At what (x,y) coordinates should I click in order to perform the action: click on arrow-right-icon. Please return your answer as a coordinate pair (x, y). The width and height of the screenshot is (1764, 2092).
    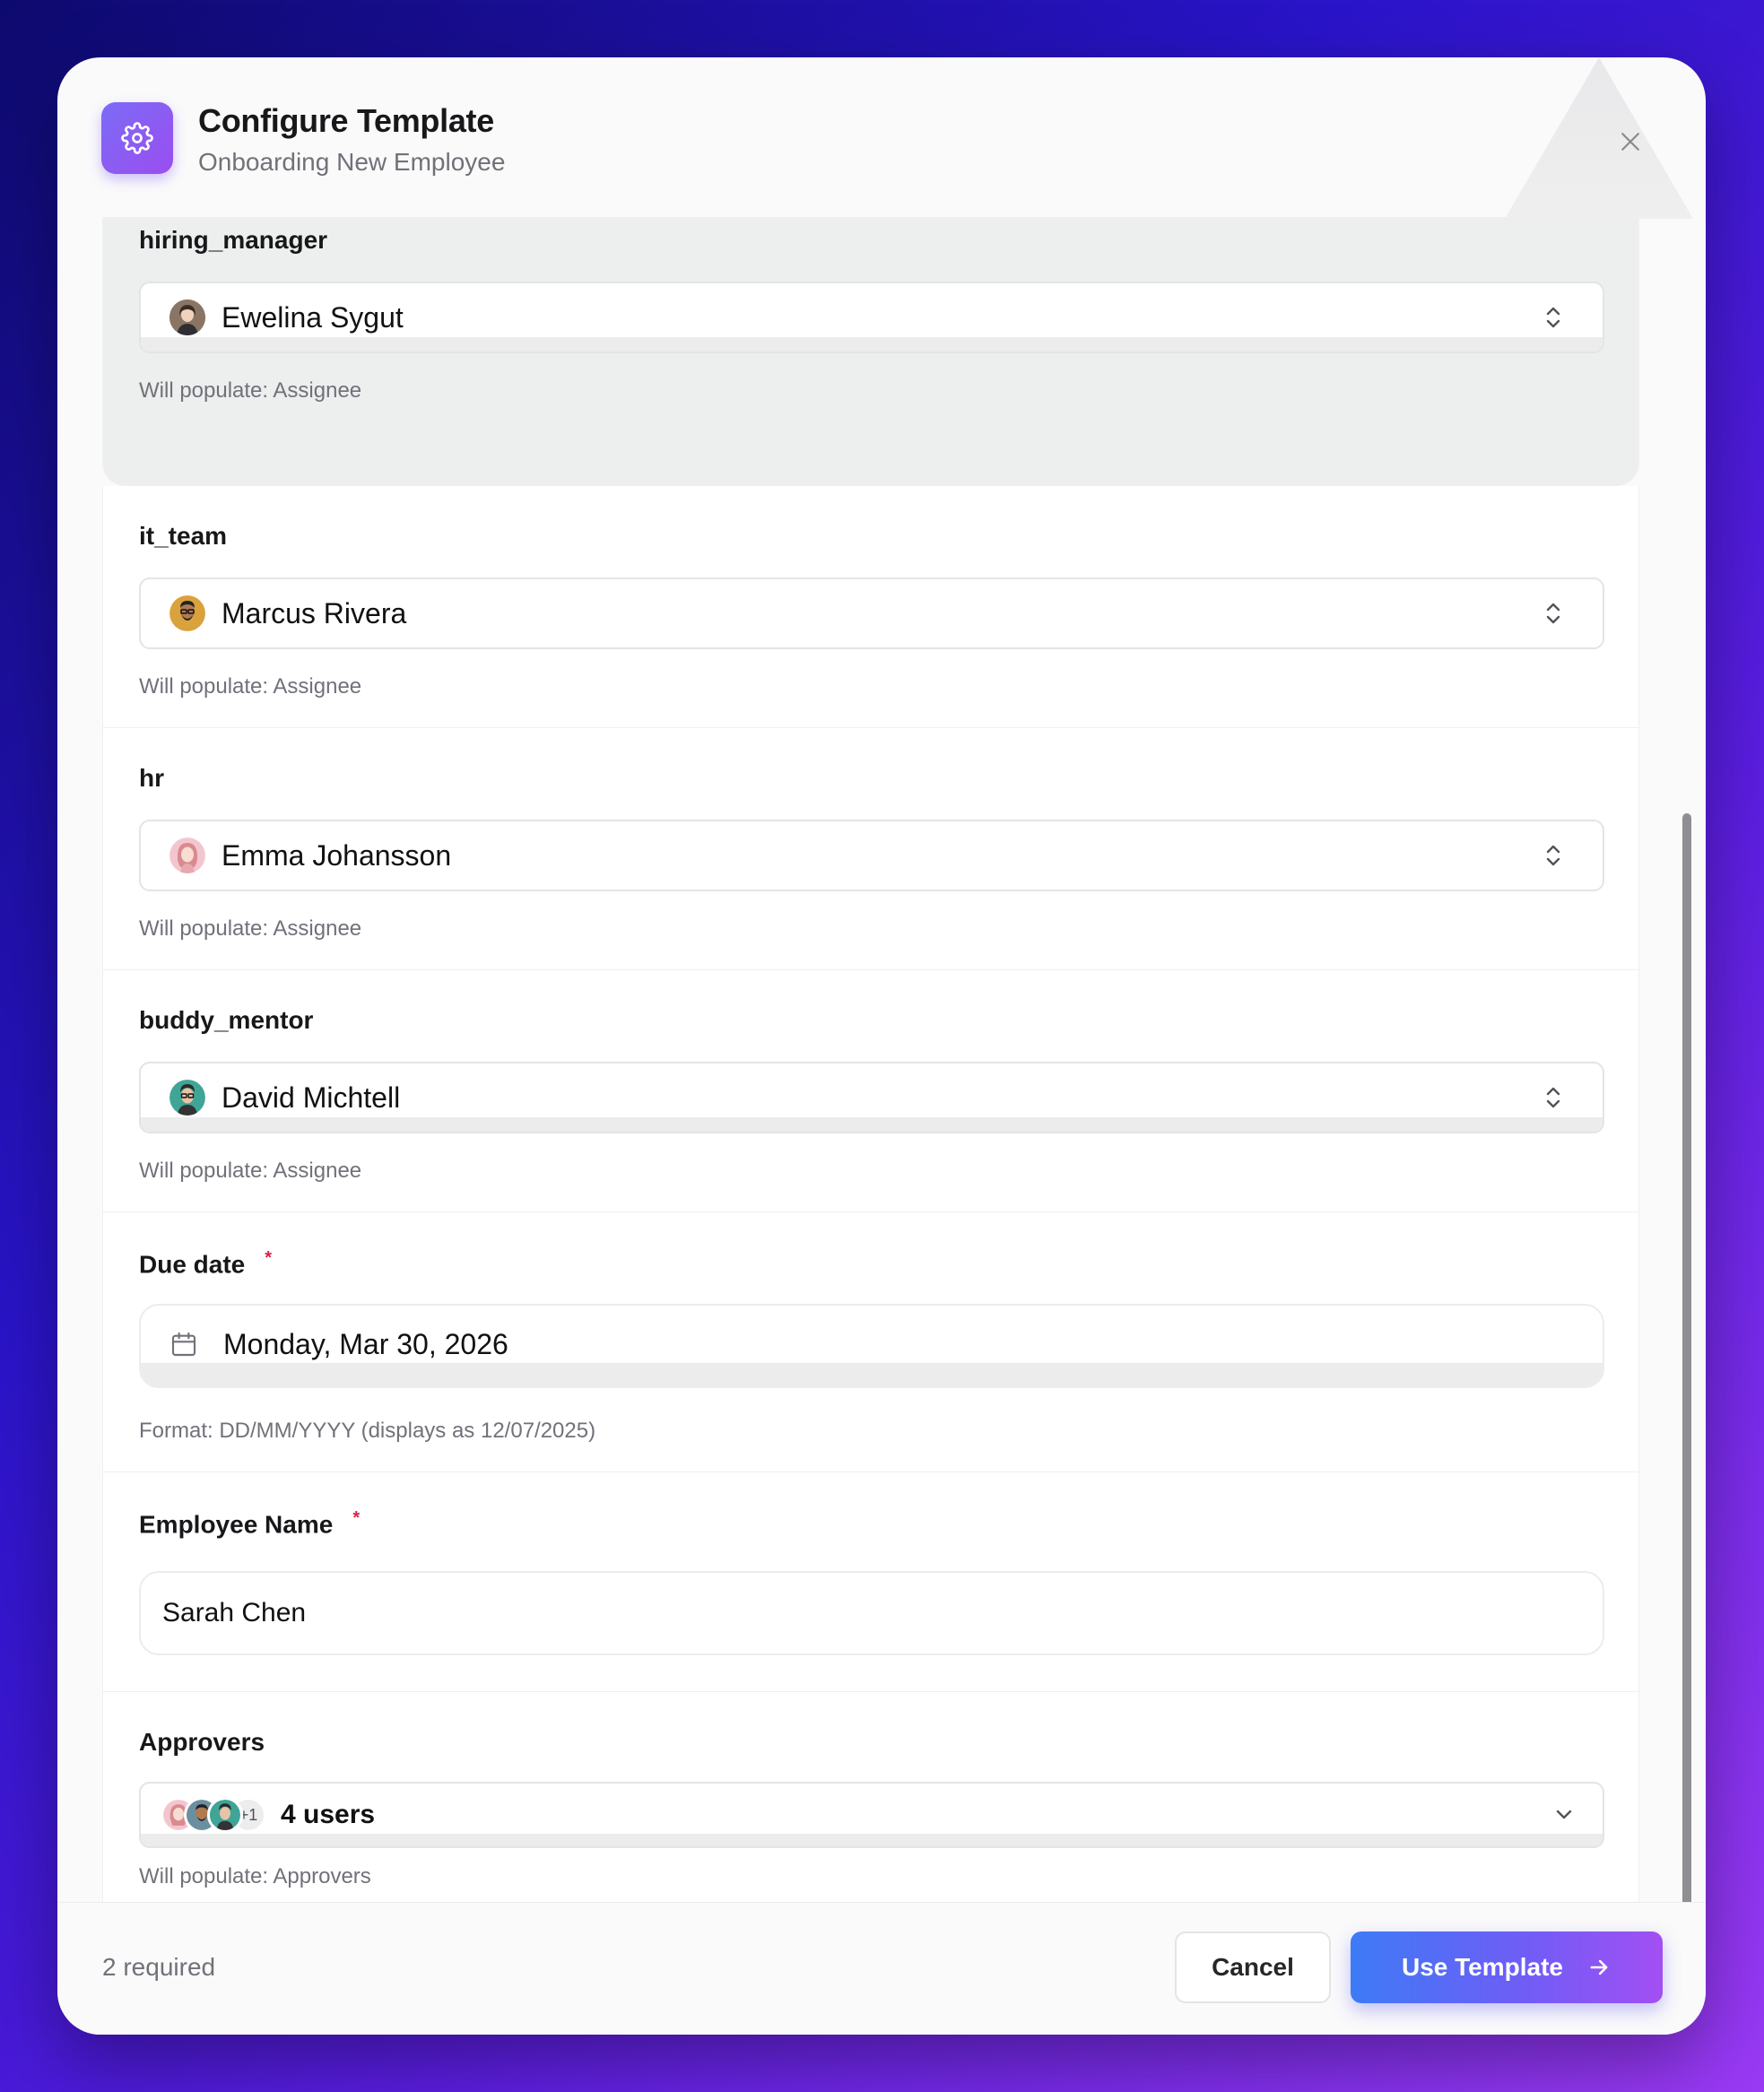
    Looking at the image, I should click on (1599, 1967).